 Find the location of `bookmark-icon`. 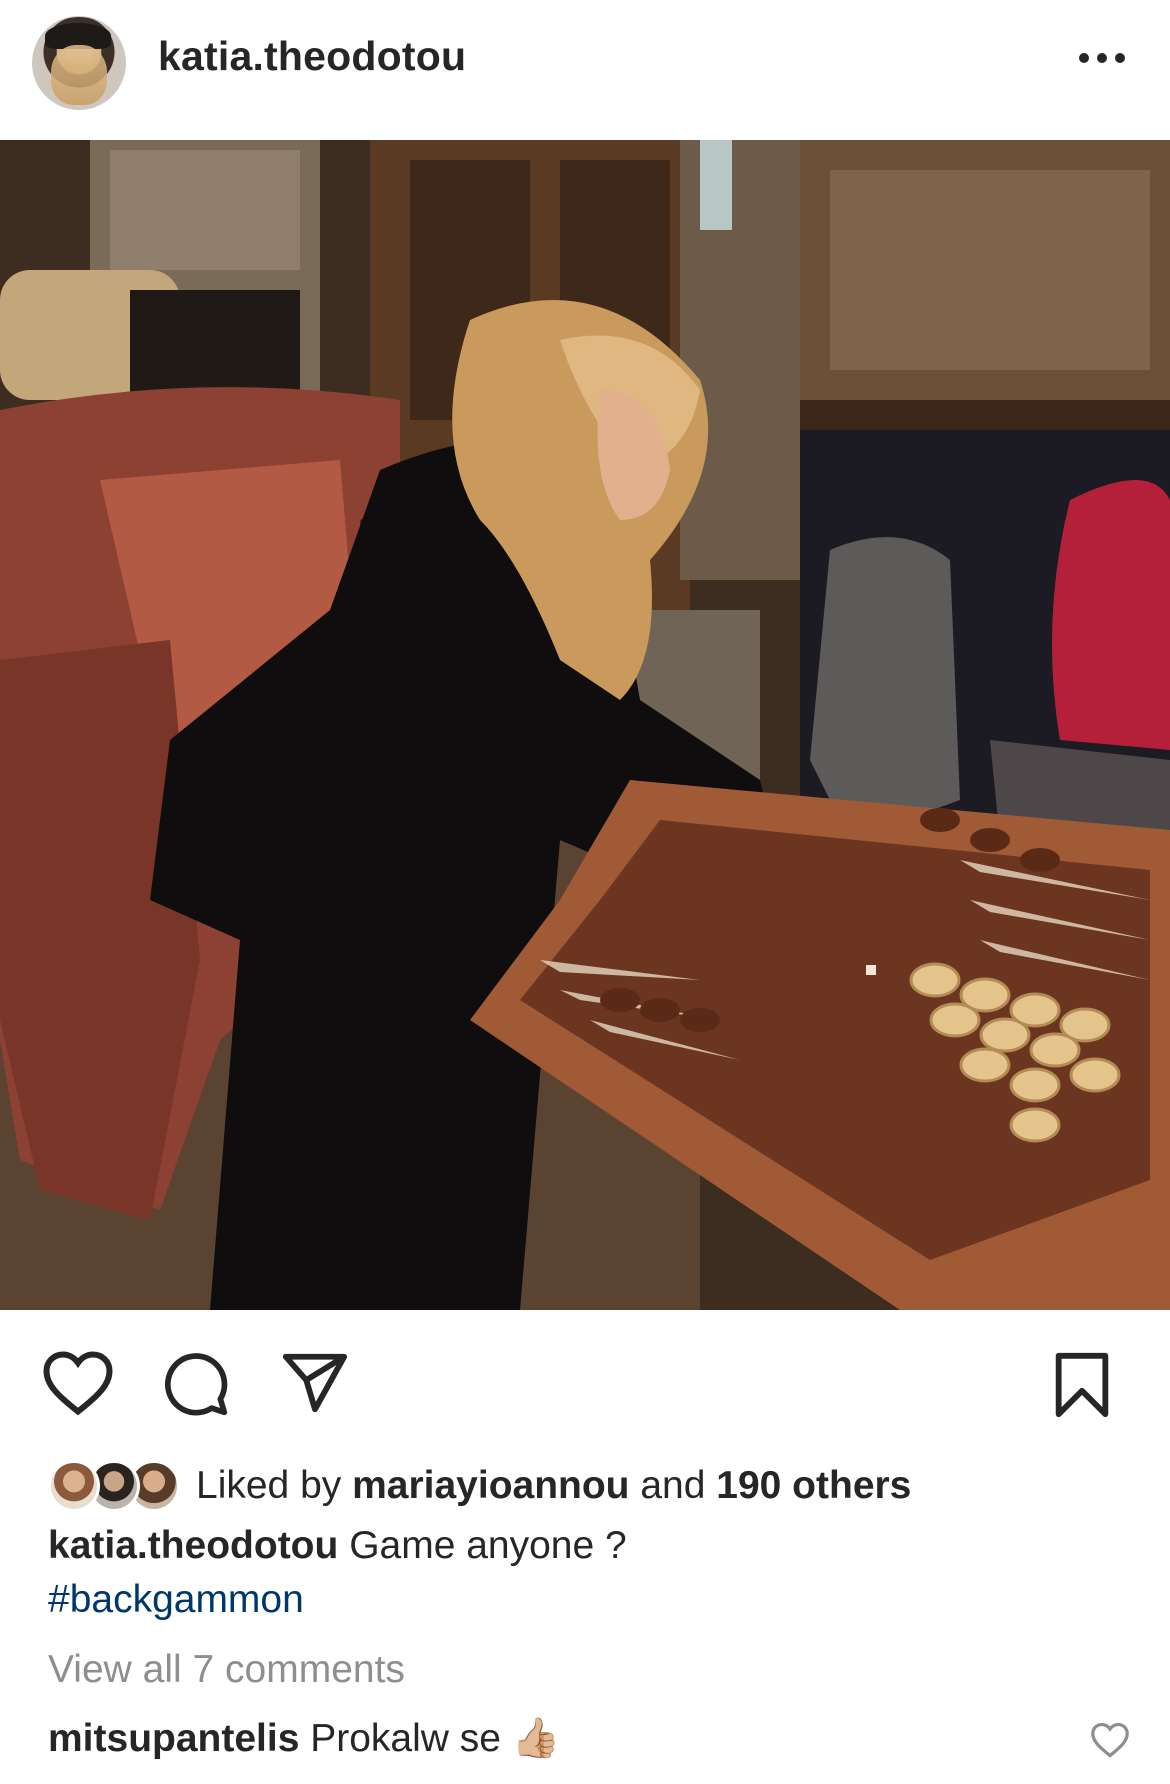

bookmark-icon is located at coordinates (1082, 1387).